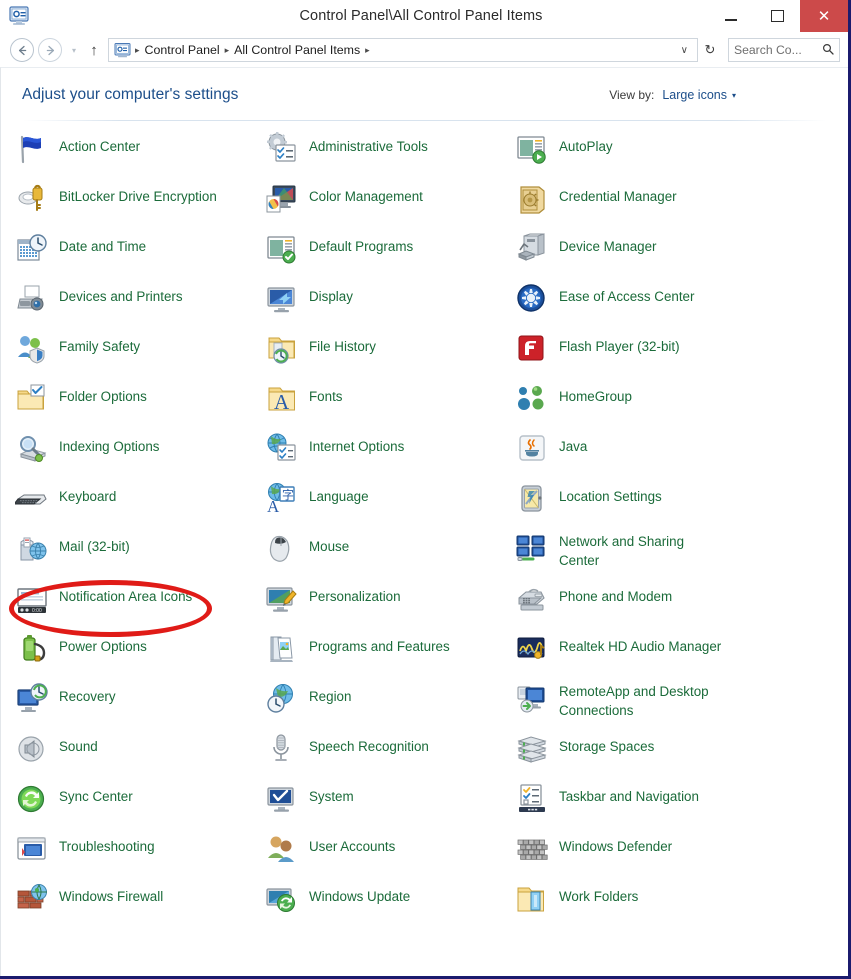 The width and height of the screenshot is (851, 979). Describe the element at coordinates (597, 354) in the screenshot. I see `control-panel-item: Flash Player (32-bit)` at that location.